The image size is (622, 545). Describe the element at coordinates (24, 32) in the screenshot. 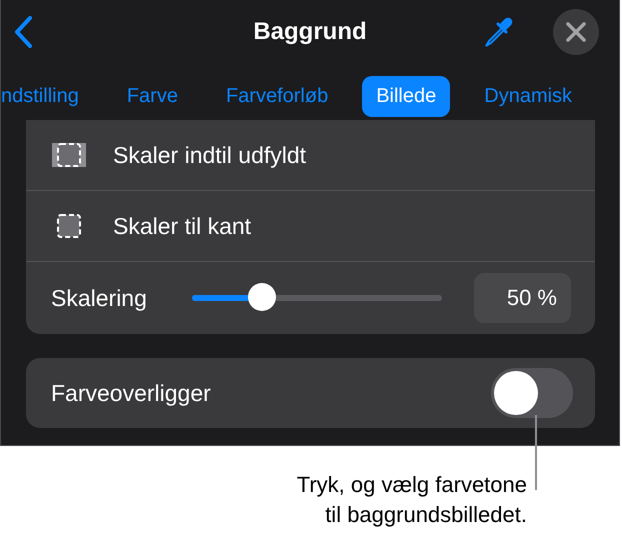

I see `back-icon` at that location.